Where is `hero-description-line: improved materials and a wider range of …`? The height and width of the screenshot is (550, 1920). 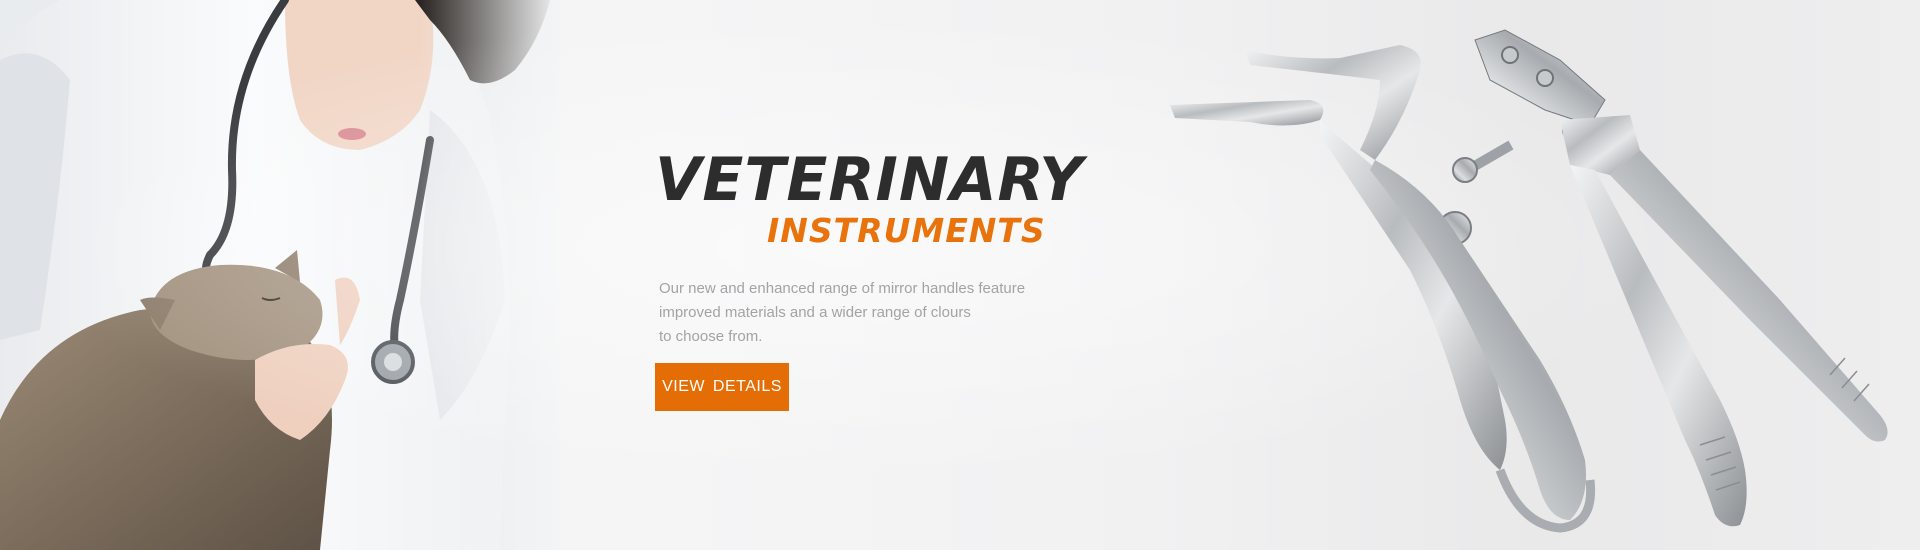 hero-description-line: improved materials and a wider range of … is located at coordinates (815, 312).